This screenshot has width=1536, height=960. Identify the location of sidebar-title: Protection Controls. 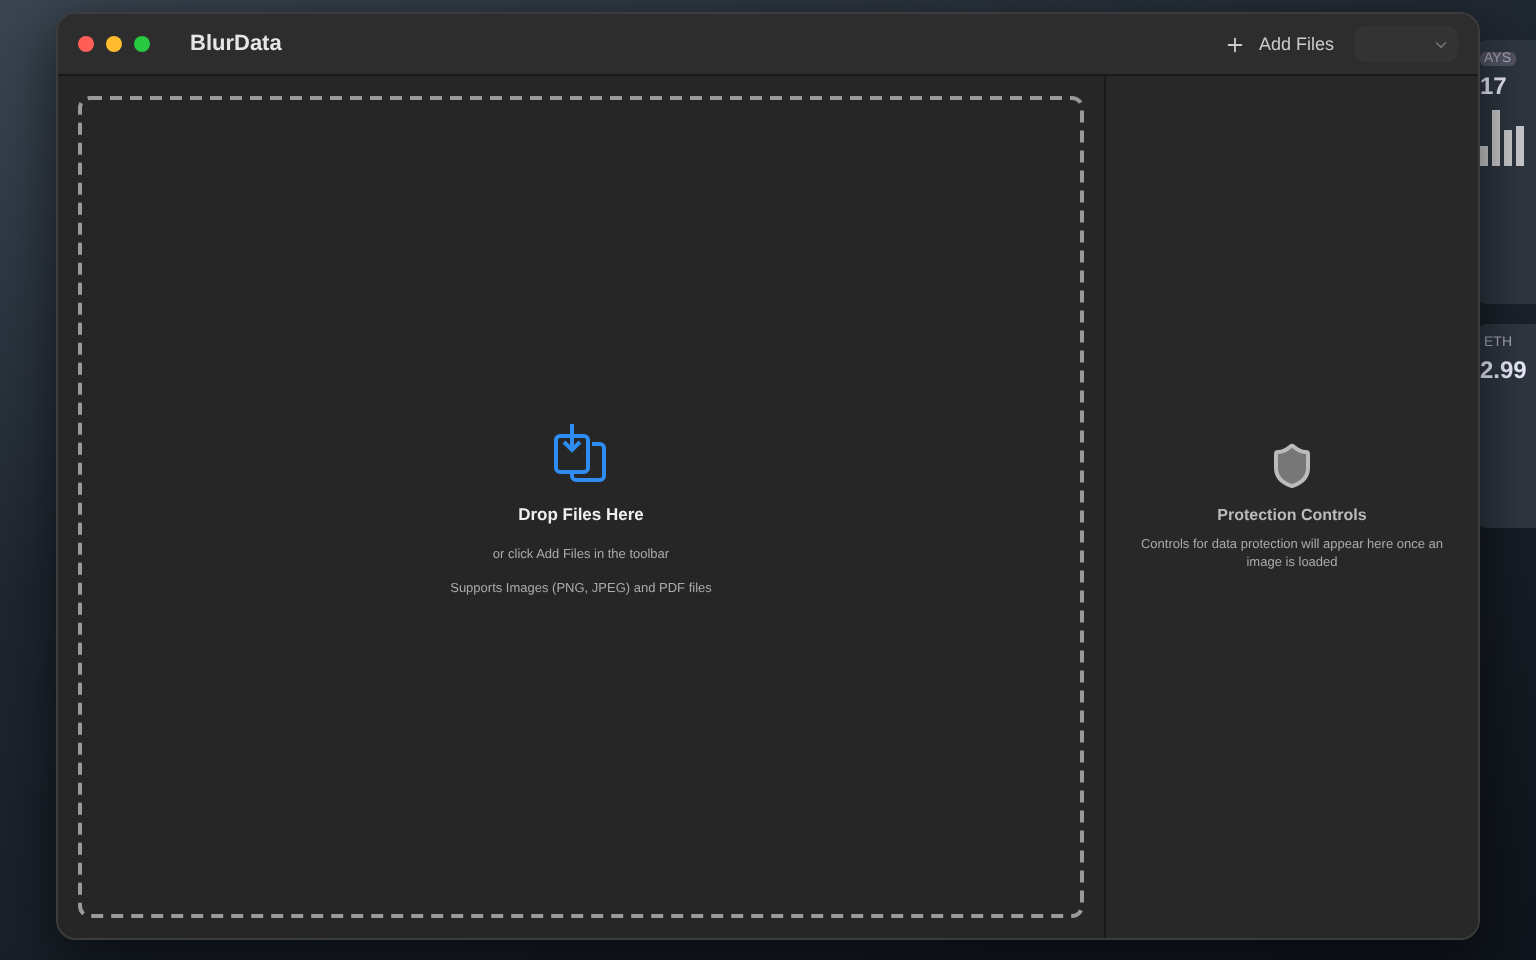
(1292, 514).